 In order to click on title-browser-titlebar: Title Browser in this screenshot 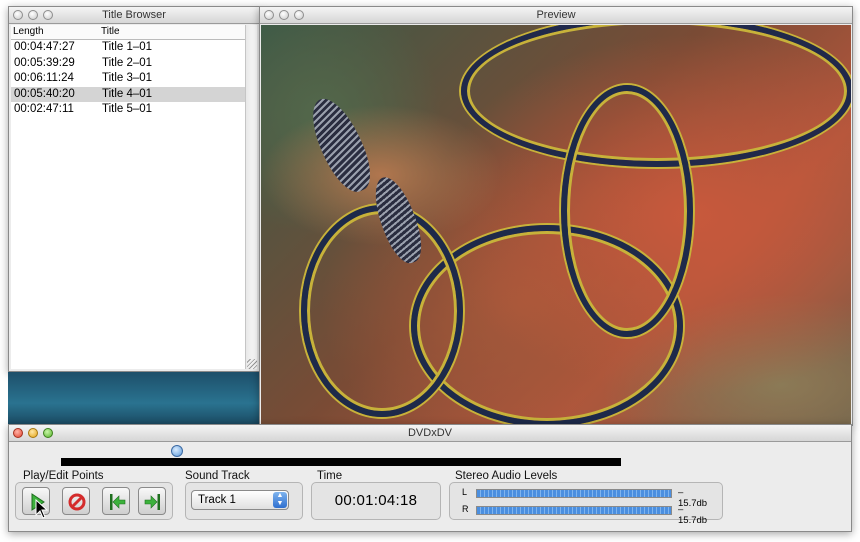, I will do `click(134, 15)`.